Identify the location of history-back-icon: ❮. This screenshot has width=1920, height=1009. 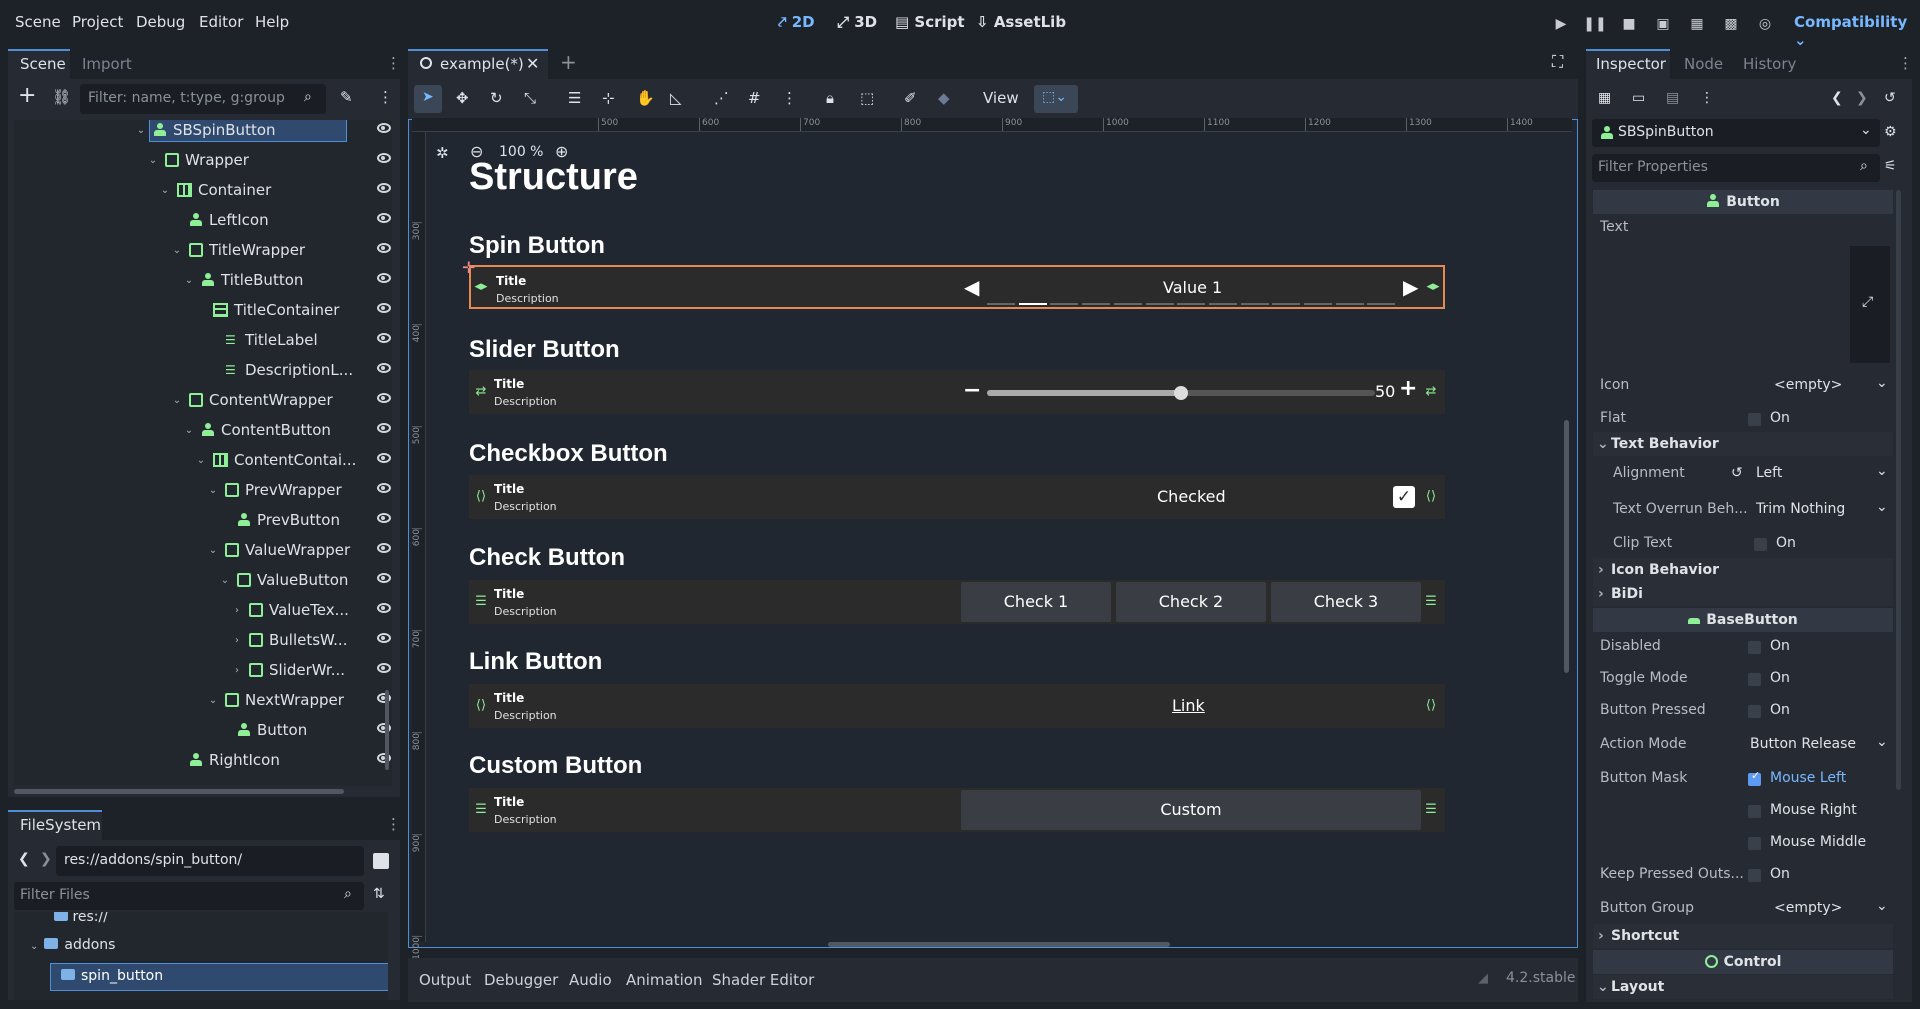
(1837, 98).